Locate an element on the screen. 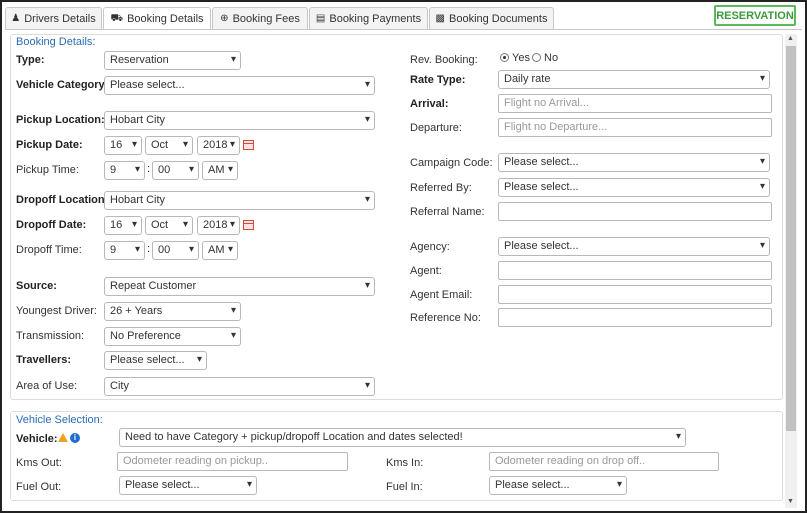 The width and height of the screenshot is (807, 513). tab-booking-details: ⛟ Booking Details is located at coordinates (157, 18).